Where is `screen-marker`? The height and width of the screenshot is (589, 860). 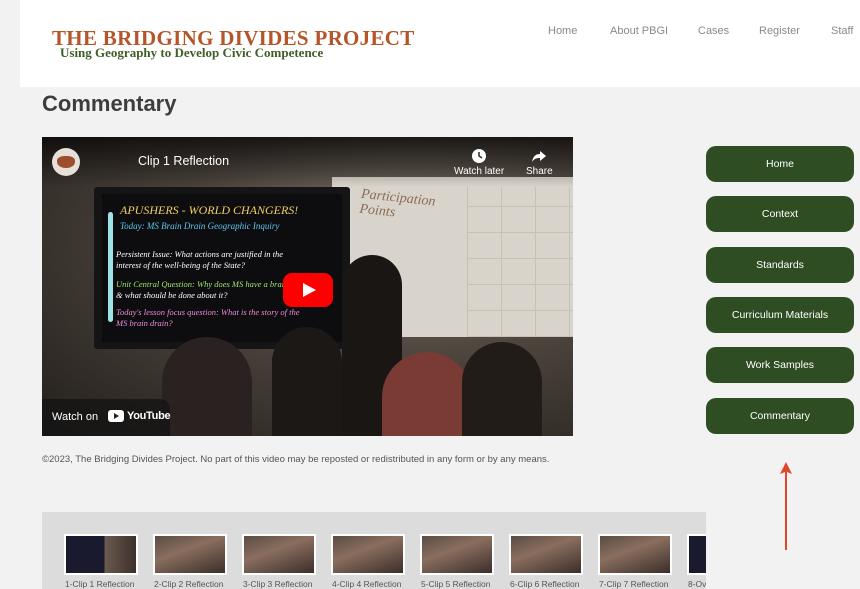 screen-marker is located at coordinates (110, 267).